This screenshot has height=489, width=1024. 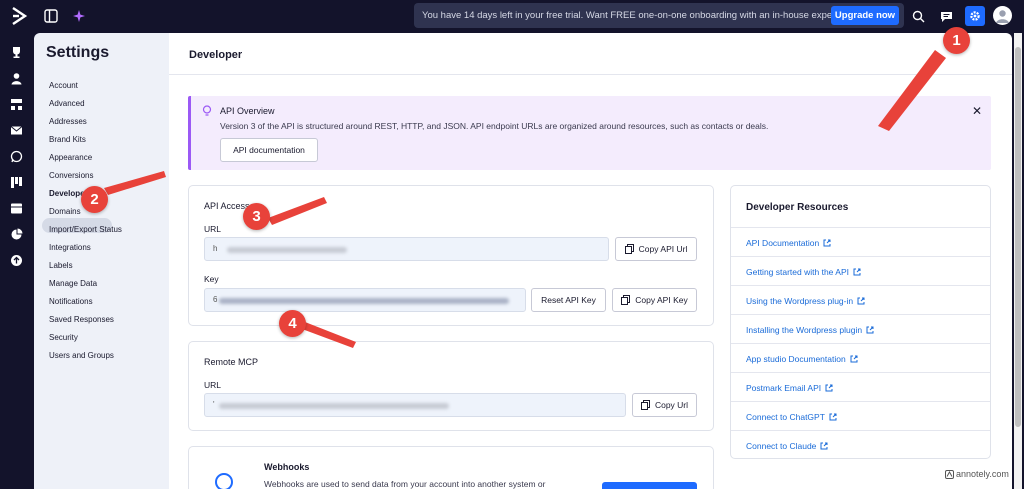 I want to click on copy-api-url-button: Copy API Url, so click(x=656, y=249).